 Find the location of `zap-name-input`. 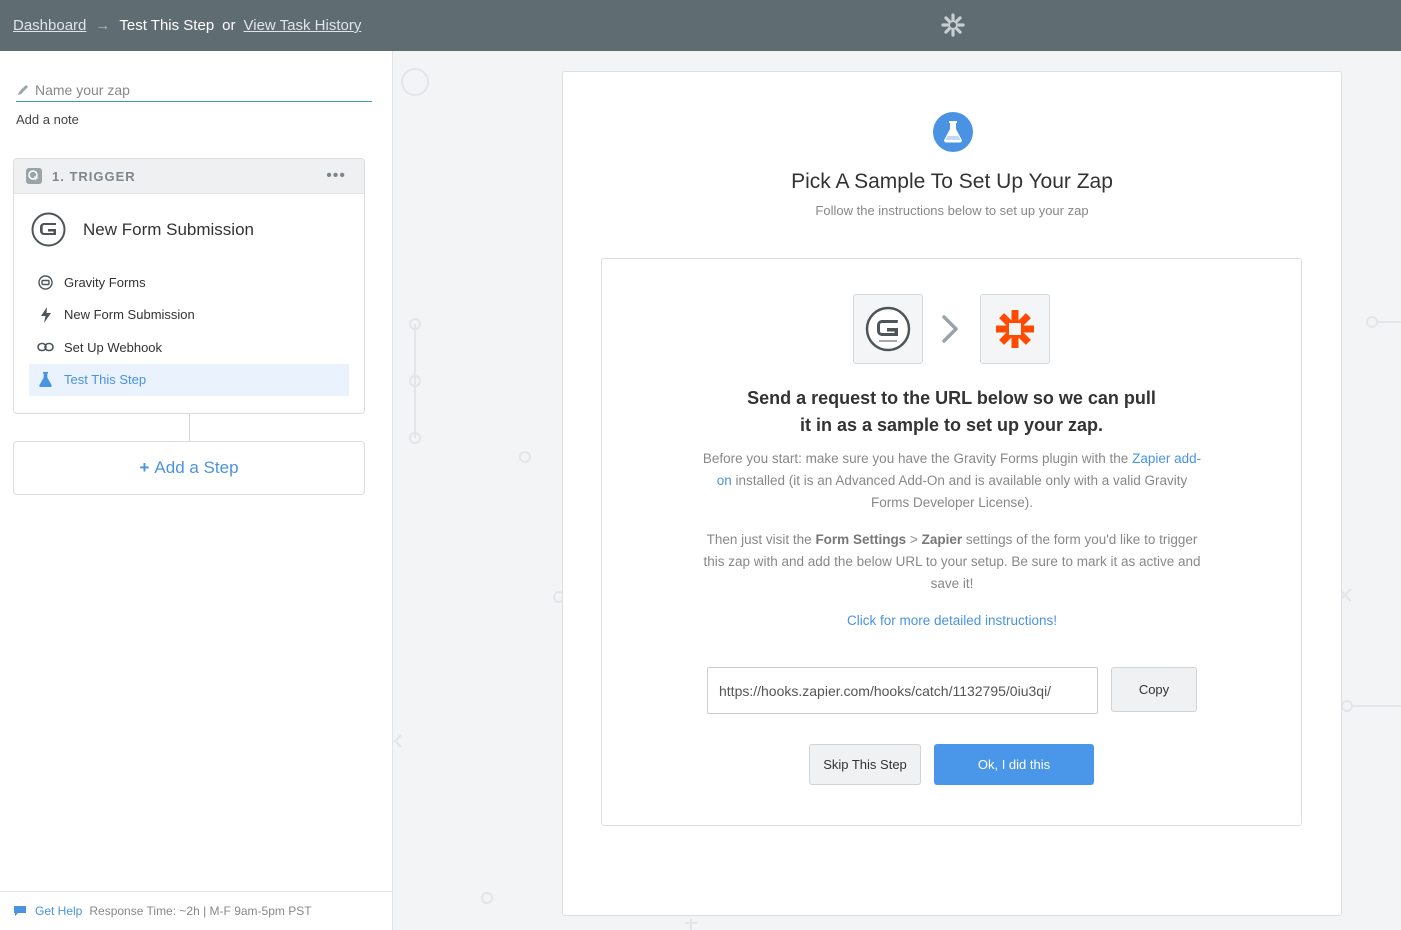

zap-name-input is located at coordinates (195, 90).